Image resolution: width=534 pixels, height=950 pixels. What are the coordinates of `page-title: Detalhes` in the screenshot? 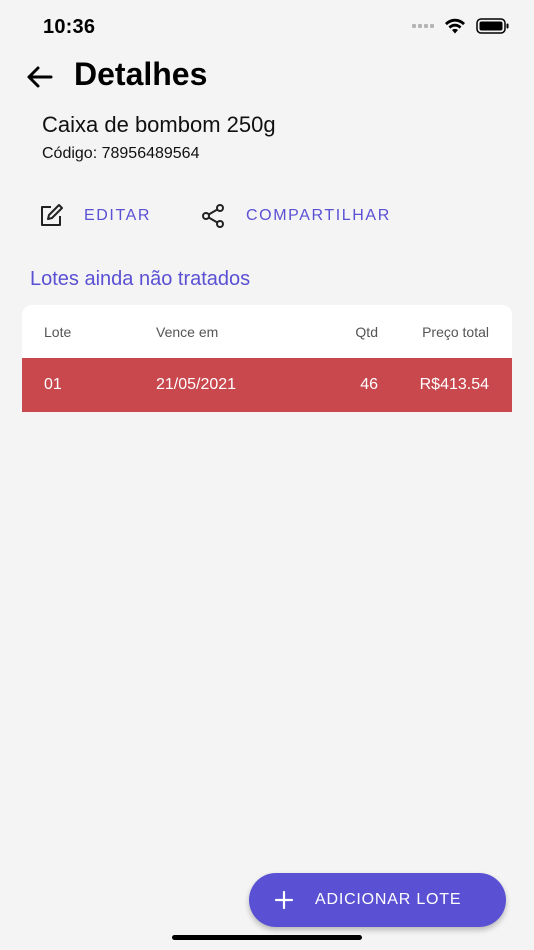 It's located at (141, 74).